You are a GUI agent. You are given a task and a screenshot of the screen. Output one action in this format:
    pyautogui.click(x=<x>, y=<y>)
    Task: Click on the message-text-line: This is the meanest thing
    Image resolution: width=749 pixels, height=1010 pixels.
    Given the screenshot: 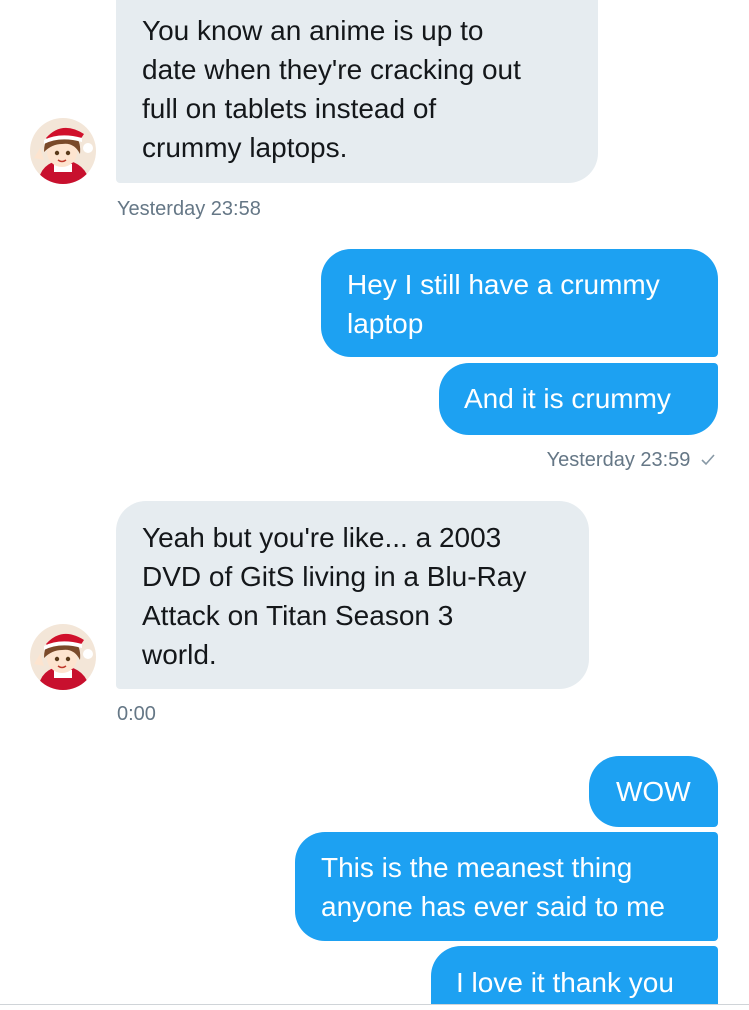 What is the action you would take?
    pyautogui.click(x=477, y=867)
    